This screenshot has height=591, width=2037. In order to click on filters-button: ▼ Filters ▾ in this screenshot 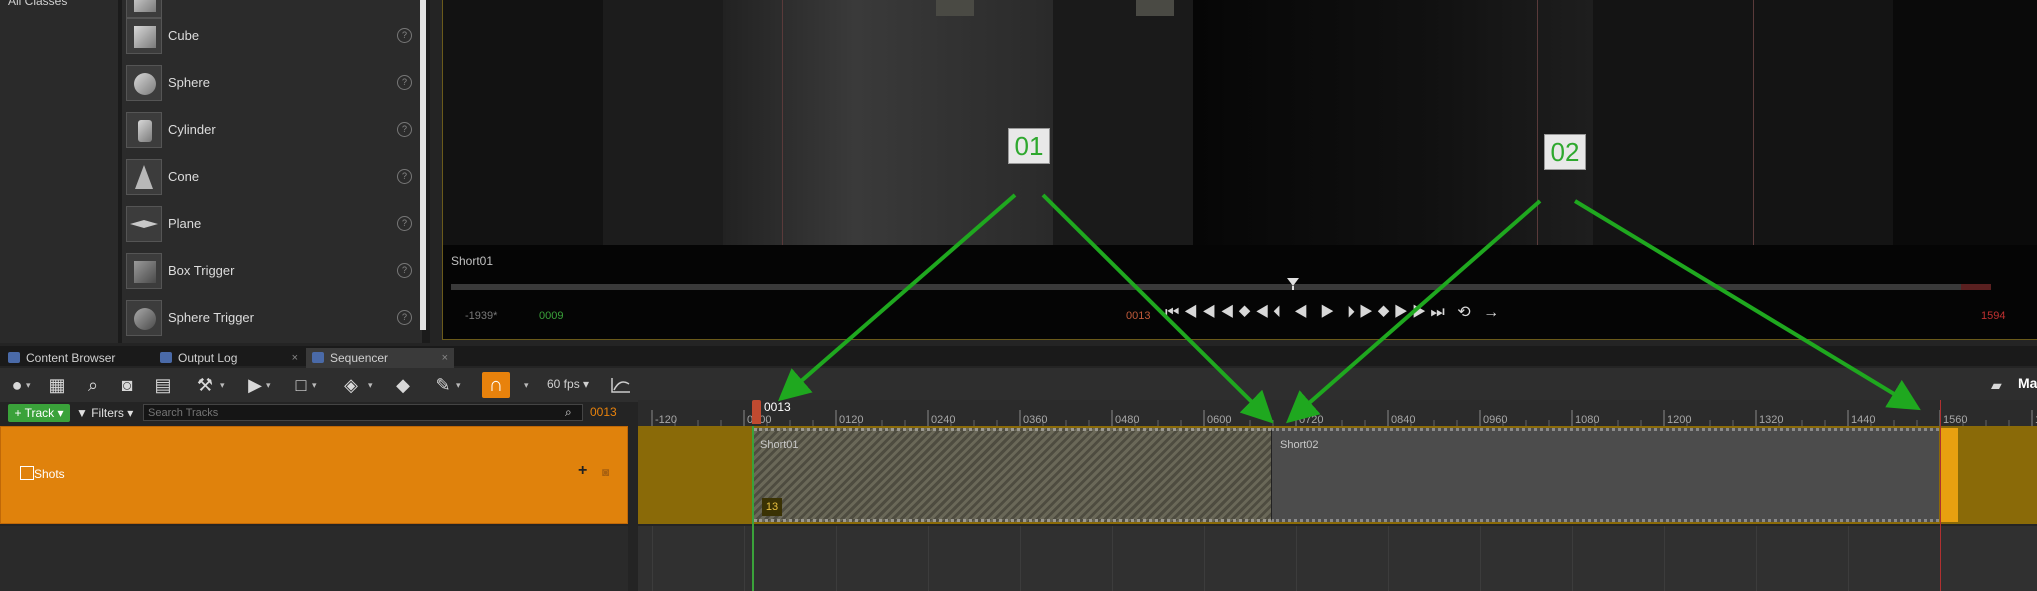, I will do `click(104, 413)`.